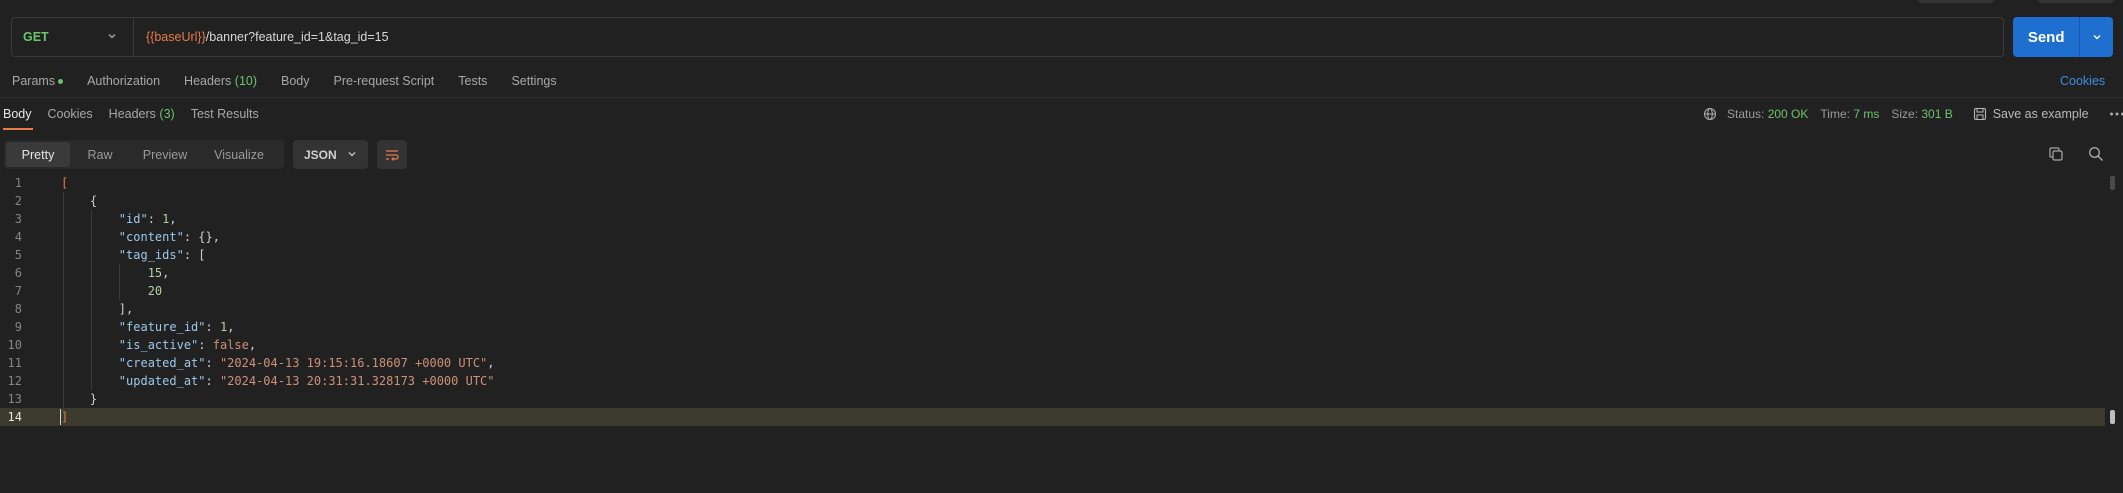 The width and height of the screenshot is (2123, 493). Describe the element at coordinates (1061, 97) in the screenshot. I see `divider` at that location.